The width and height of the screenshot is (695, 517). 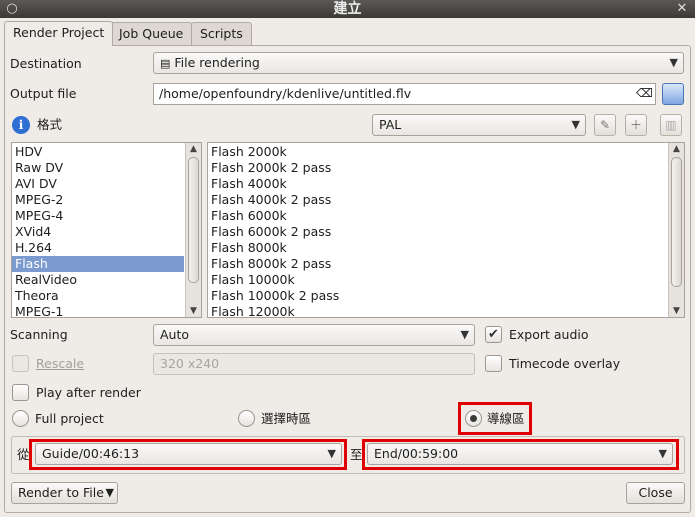 What do you see at coordinates (39, 334) in the screenshot?
I see `scanning-label: Scanning` at bounding box center [39, 334].